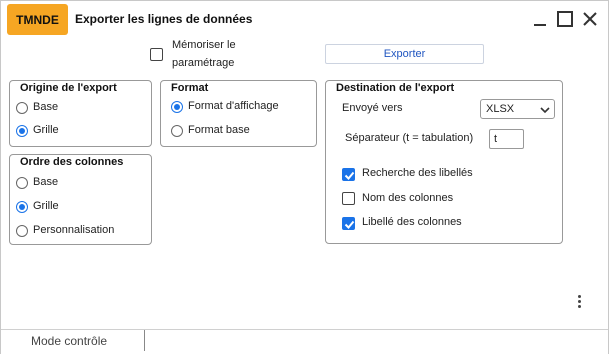  What do you see at coordinates (156, 54) in the screenshot?
I see `memorize-checkbox` at bounding box center [156, 54].